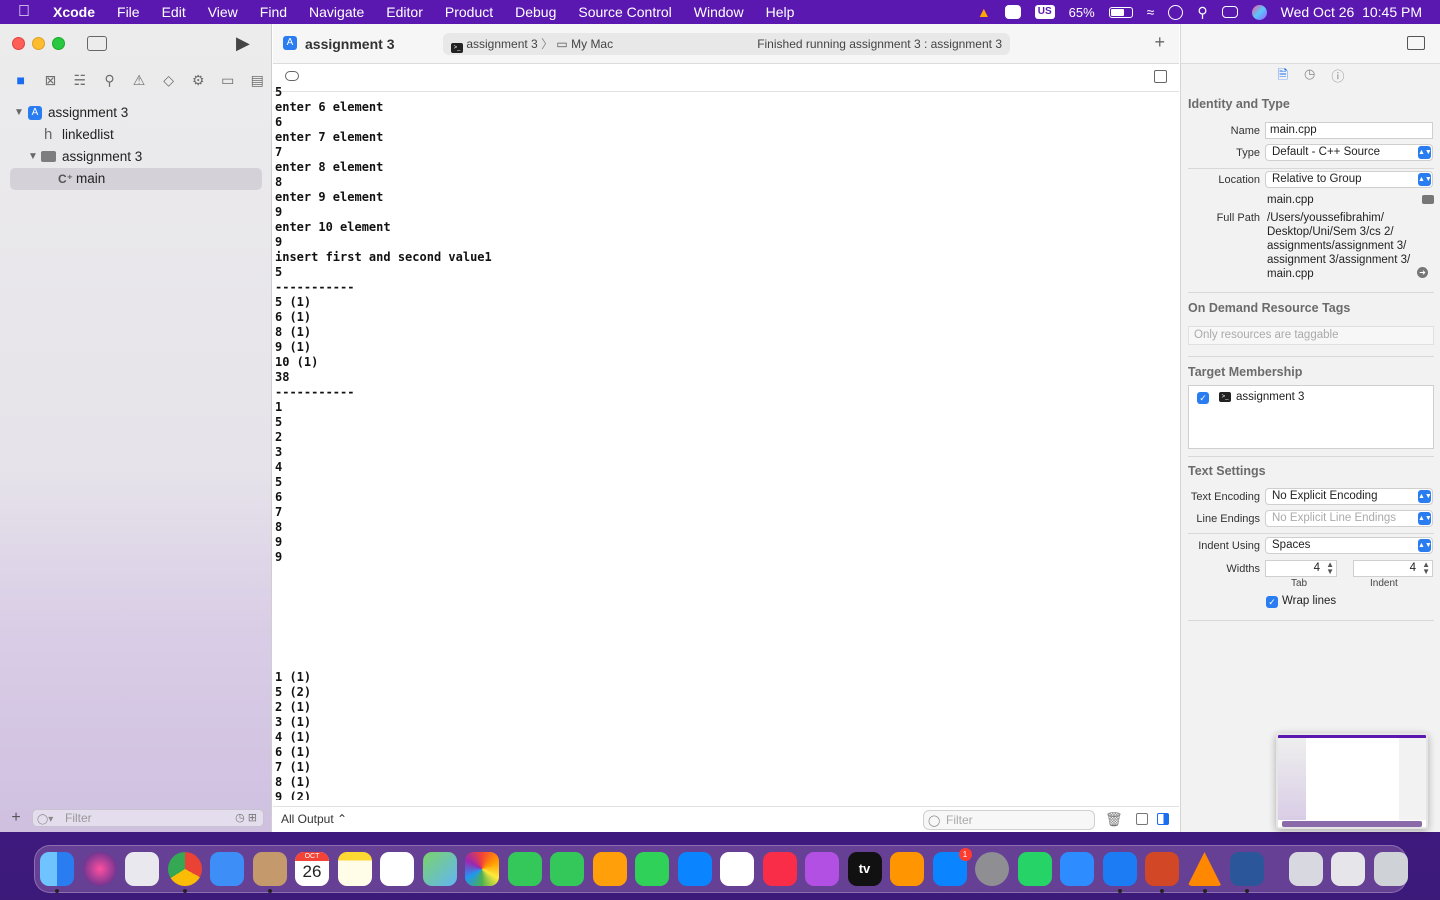 This screenshot has height=900, width=1440. Describe the element at coordinates (1416, 43) in the screenshot. I see `toggle-inspector-icon` at that location.